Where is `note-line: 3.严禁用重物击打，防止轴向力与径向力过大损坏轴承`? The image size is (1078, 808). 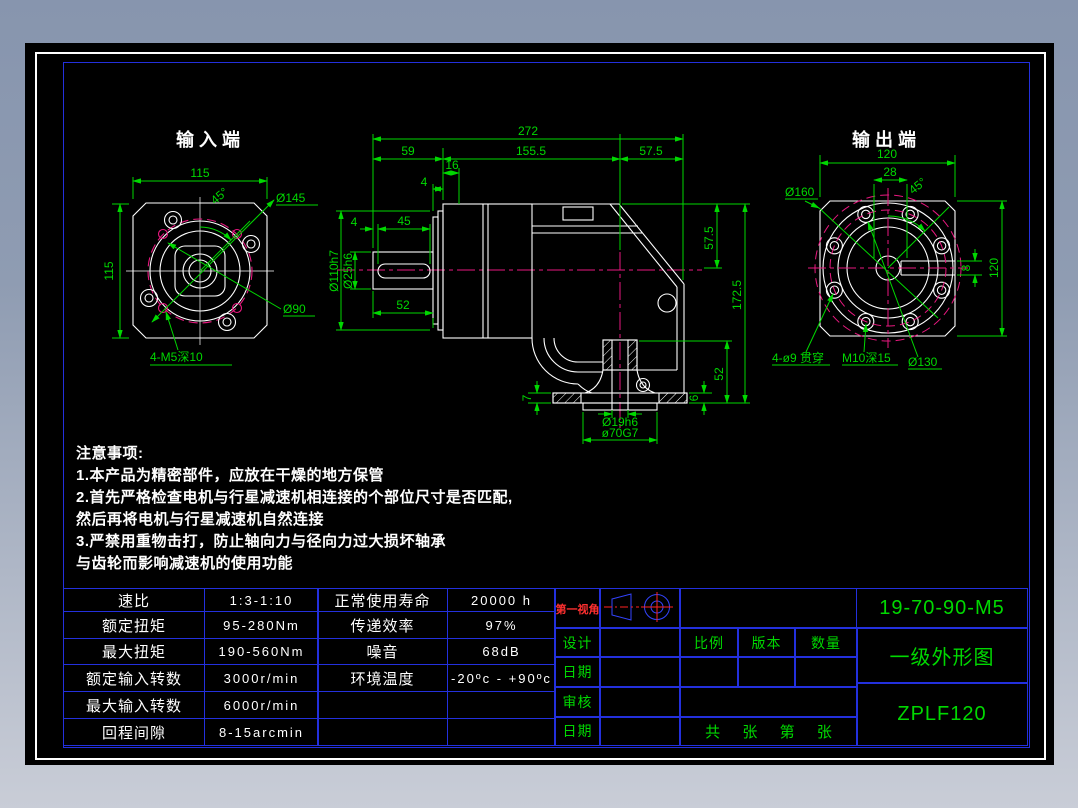 note-line: 3.严禁用重物击打，防止轴向力与径向力过大损坏轴承 is located at coordinates (261, 541).